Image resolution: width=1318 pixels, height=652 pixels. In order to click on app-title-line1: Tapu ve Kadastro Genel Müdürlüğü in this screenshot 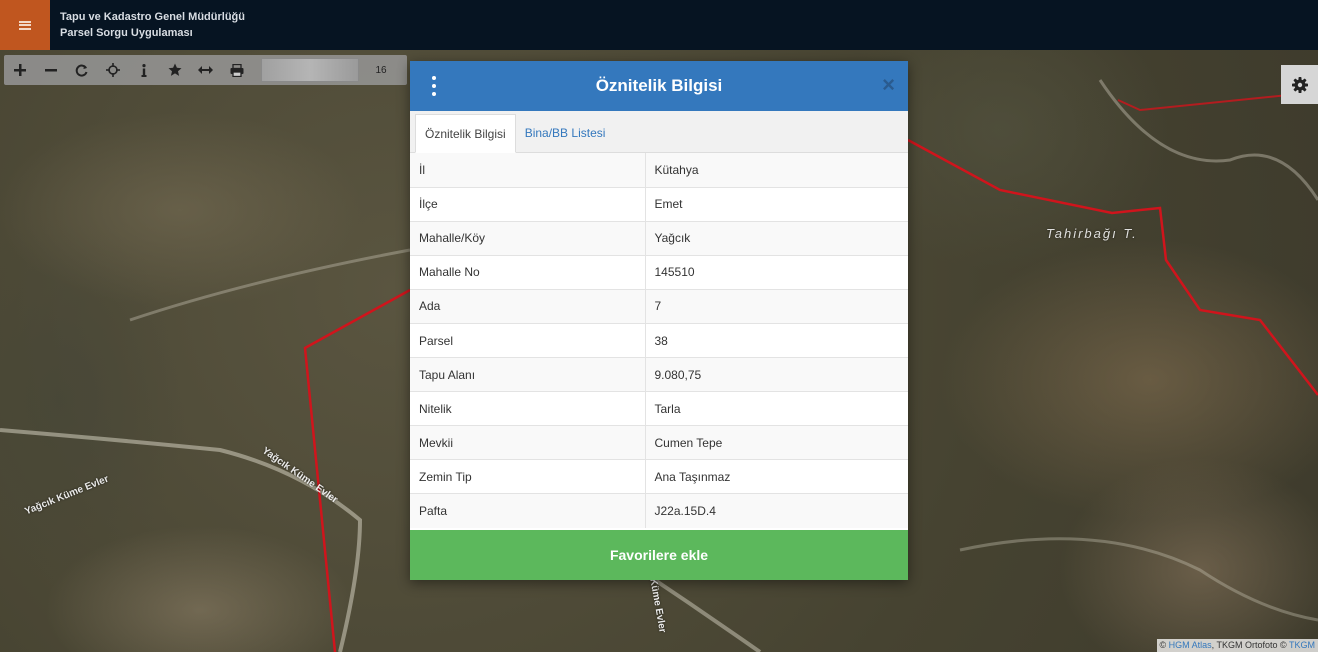, I will do `click(152, 17)`.